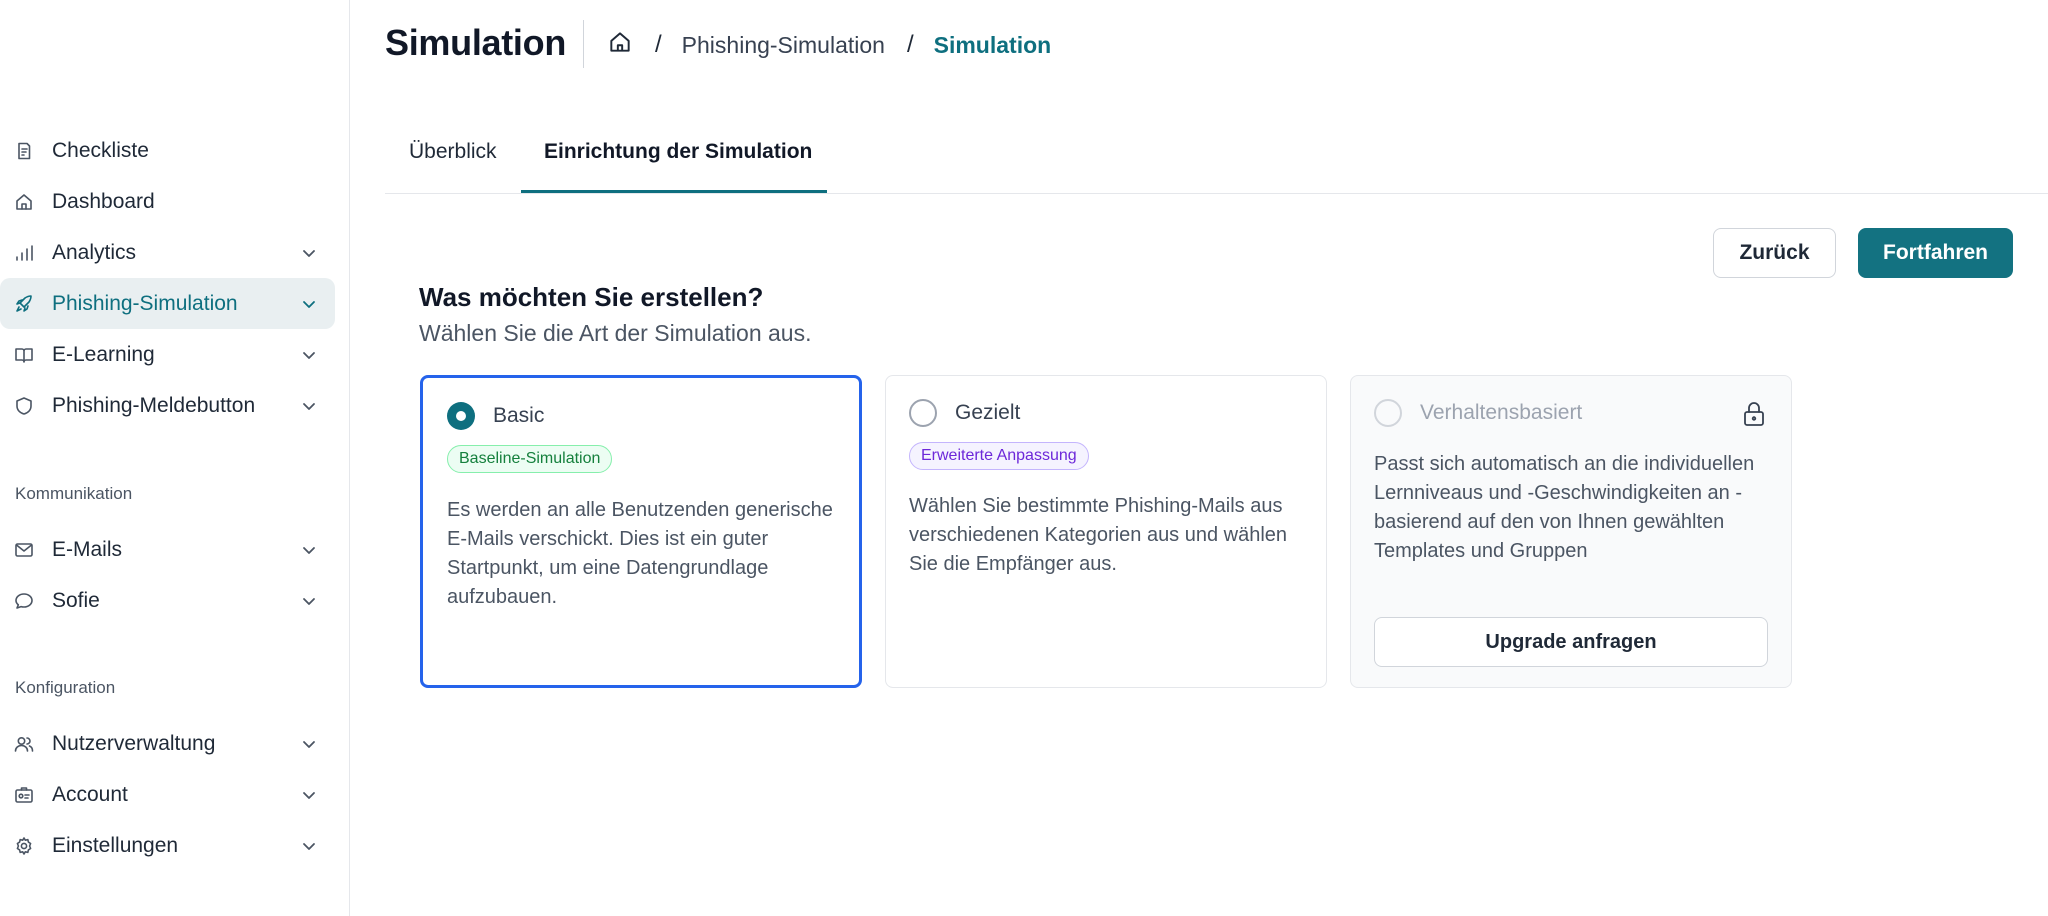 This screenshot has width=2048, height=916. Describe the element at coordinates (1774, 253) in the screenshot. I see `back-button: Zurück` at that location.